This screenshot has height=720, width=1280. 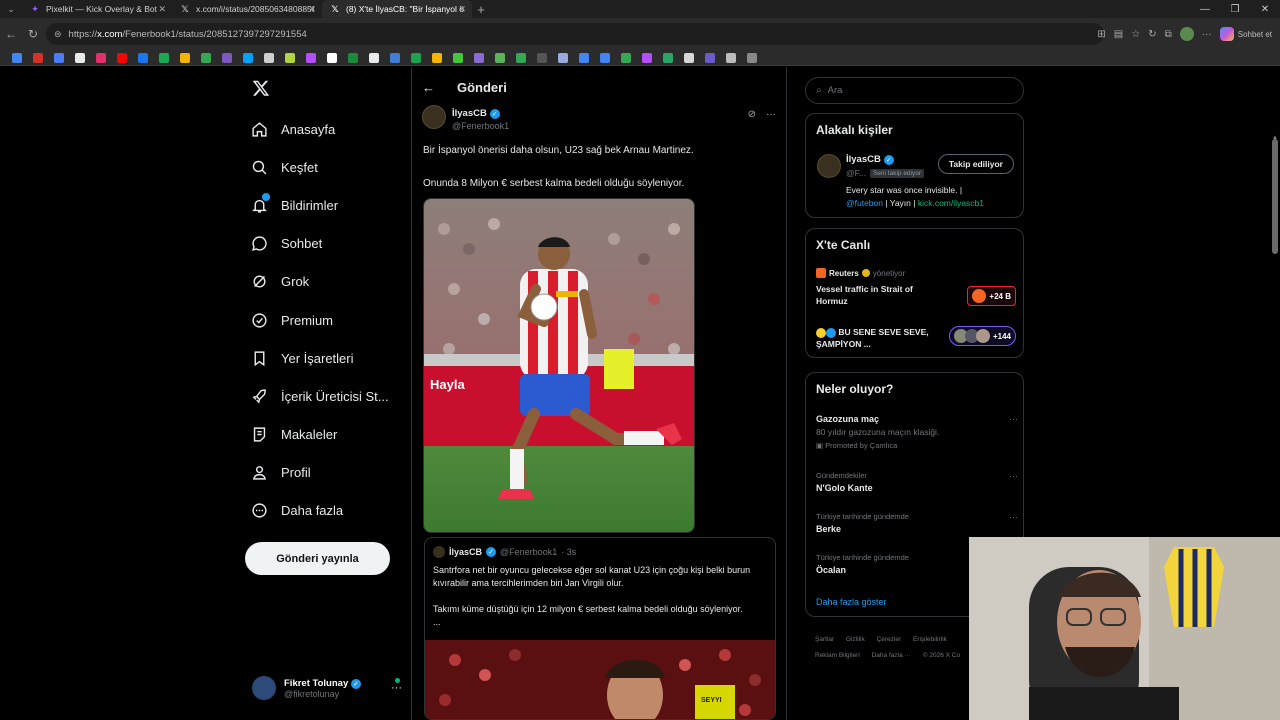 I want to click on footer-link: Şartlar, so click(x=824, y=639).